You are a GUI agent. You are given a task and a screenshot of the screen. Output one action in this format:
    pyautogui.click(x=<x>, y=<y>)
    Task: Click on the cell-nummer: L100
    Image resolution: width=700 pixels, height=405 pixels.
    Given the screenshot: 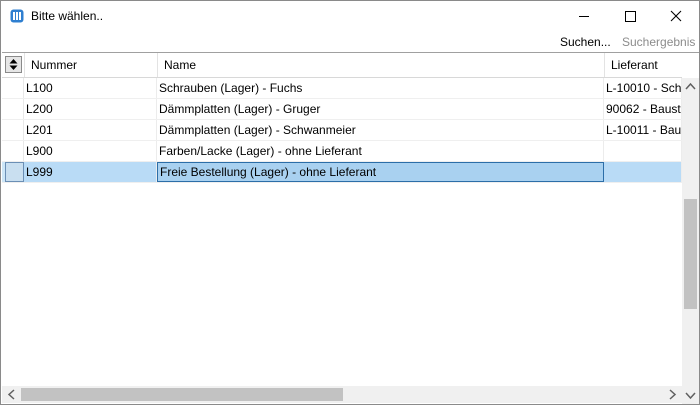 What is the action you would take?
    pyautogui.click(x=90, y=88)
    